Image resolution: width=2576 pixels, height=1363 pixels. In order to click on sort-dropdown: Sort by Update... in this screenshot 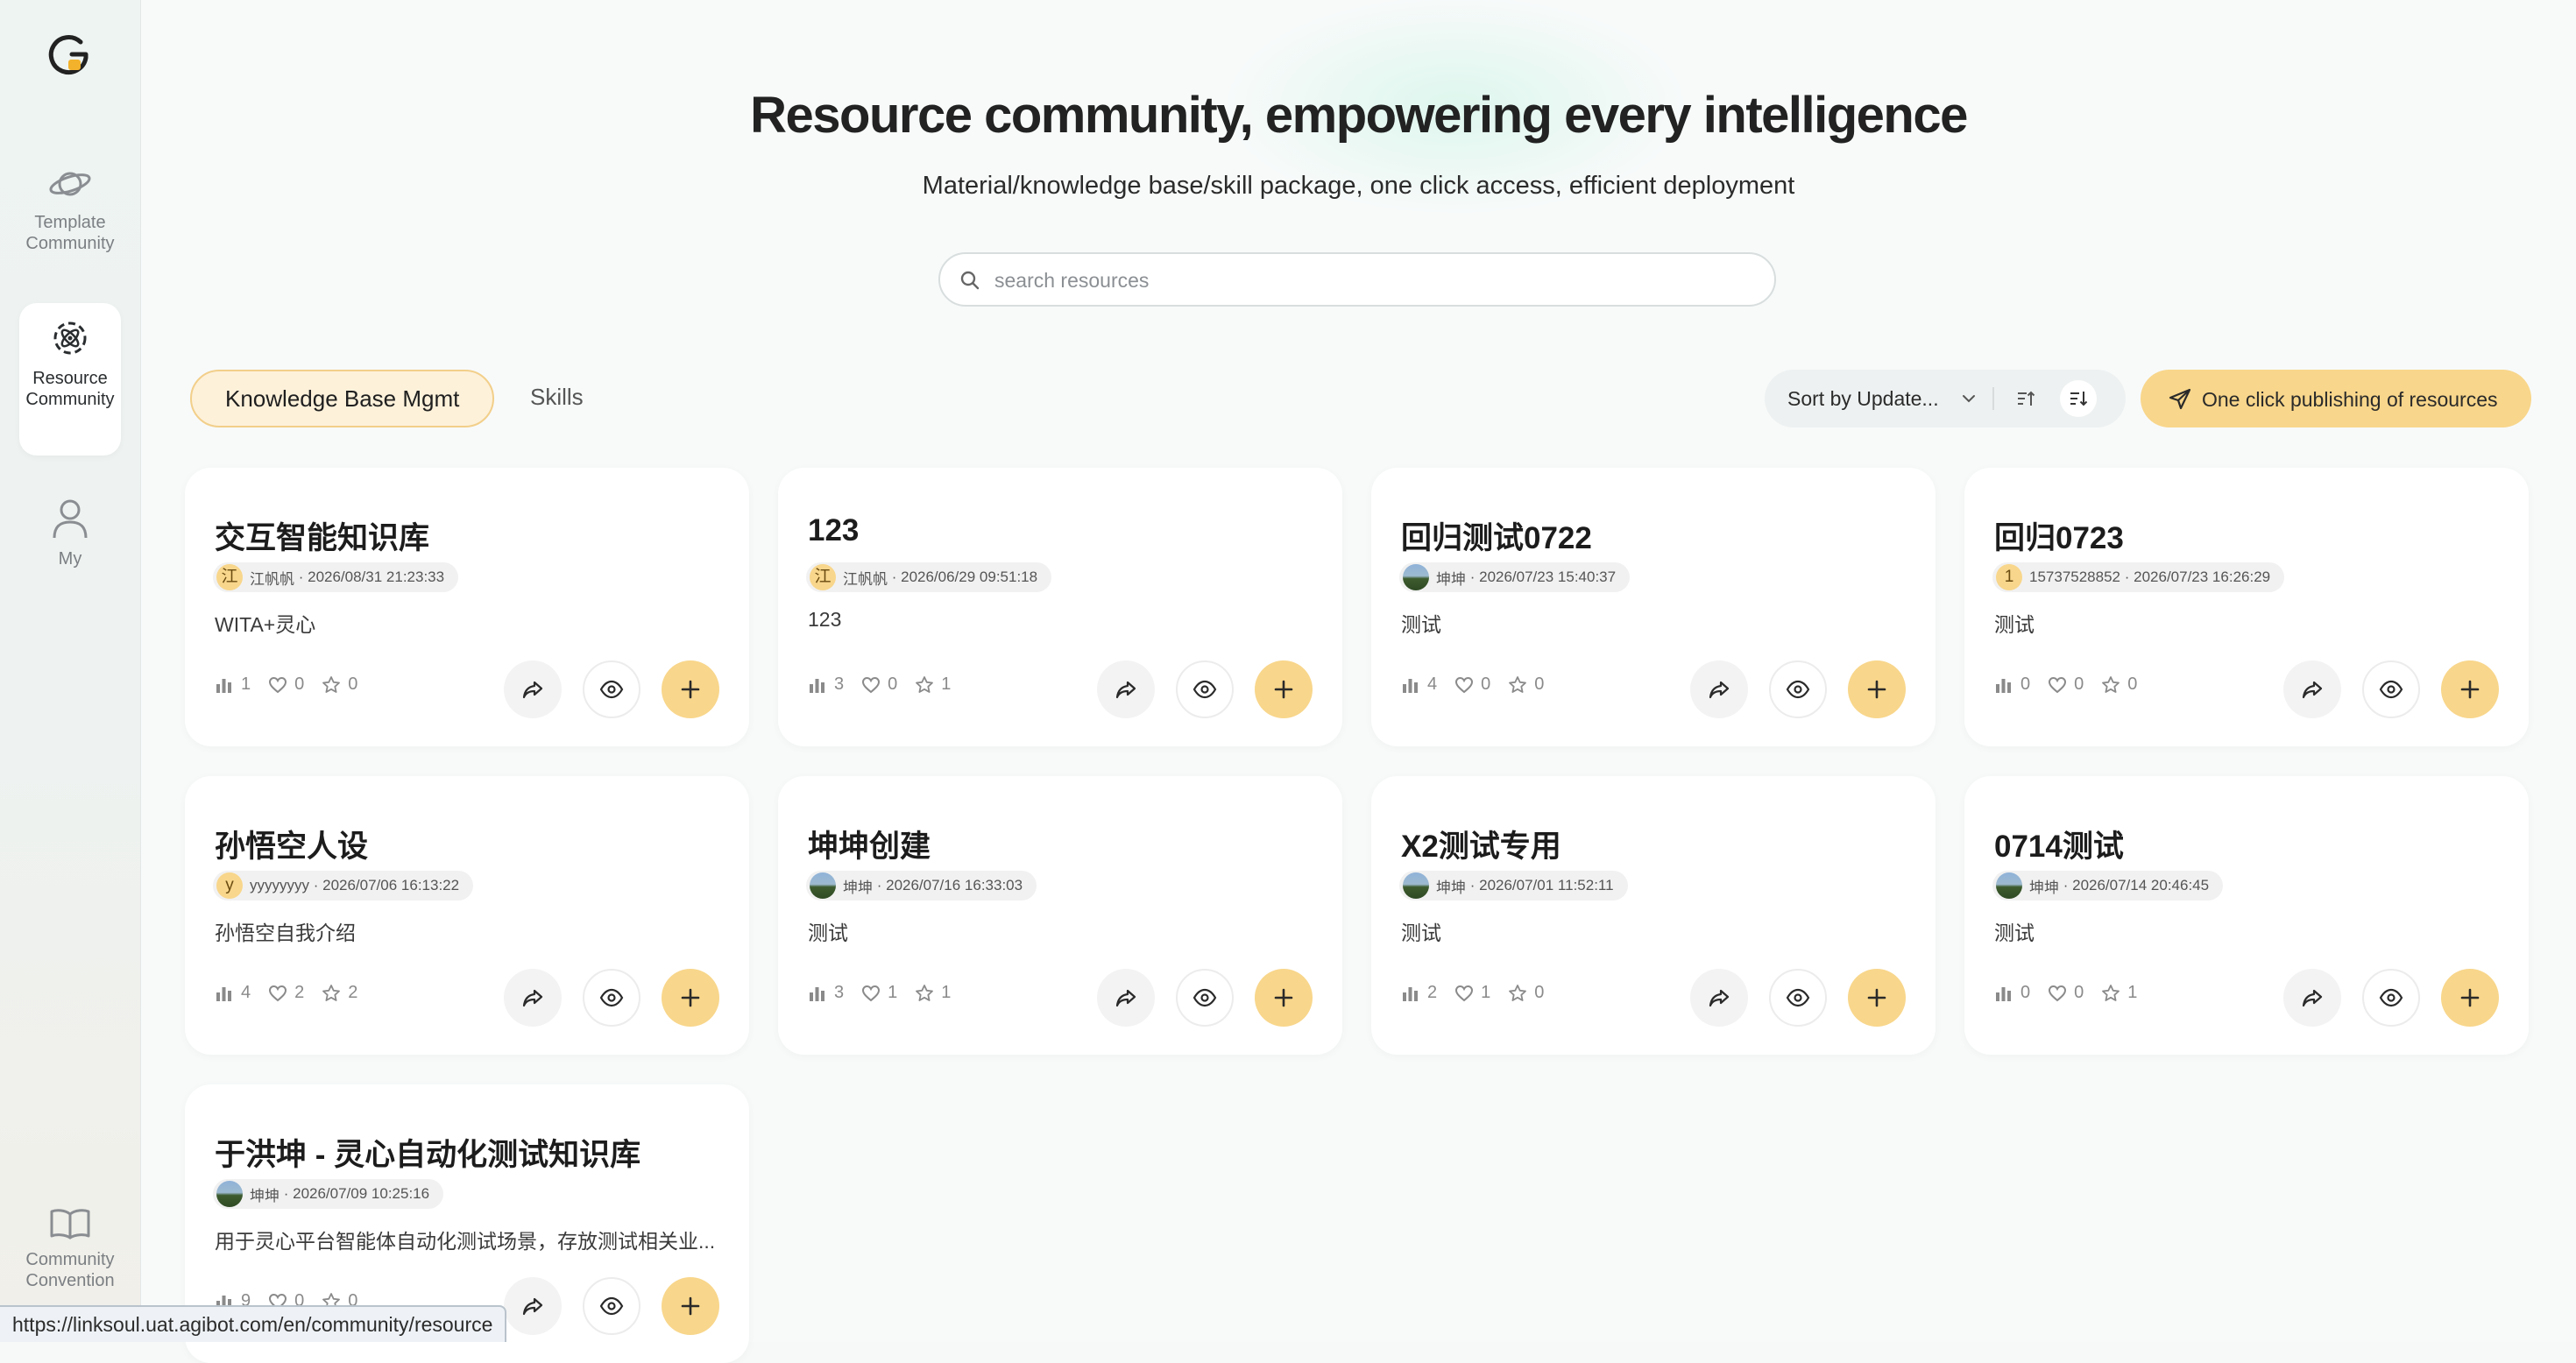, I will do `click(1863, 399)`.